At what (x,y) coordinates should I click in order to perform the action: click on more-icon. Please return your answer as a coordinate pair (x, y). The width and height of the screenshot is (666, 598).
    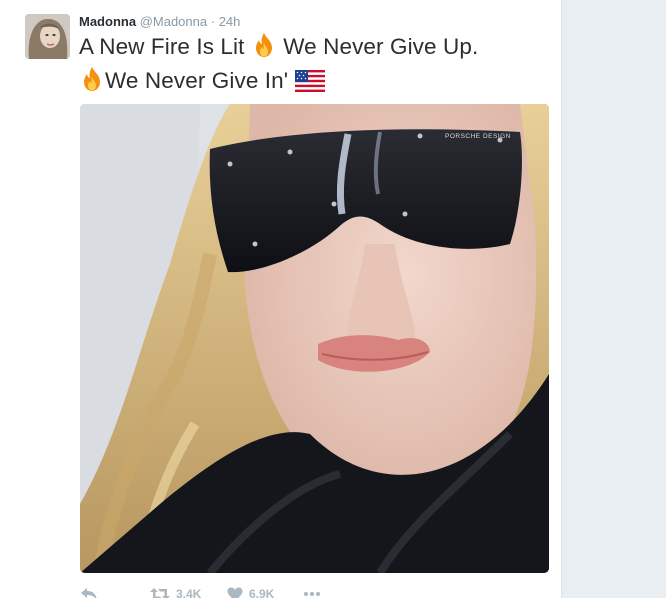
    Looking at the image, I should click on (312, 594).